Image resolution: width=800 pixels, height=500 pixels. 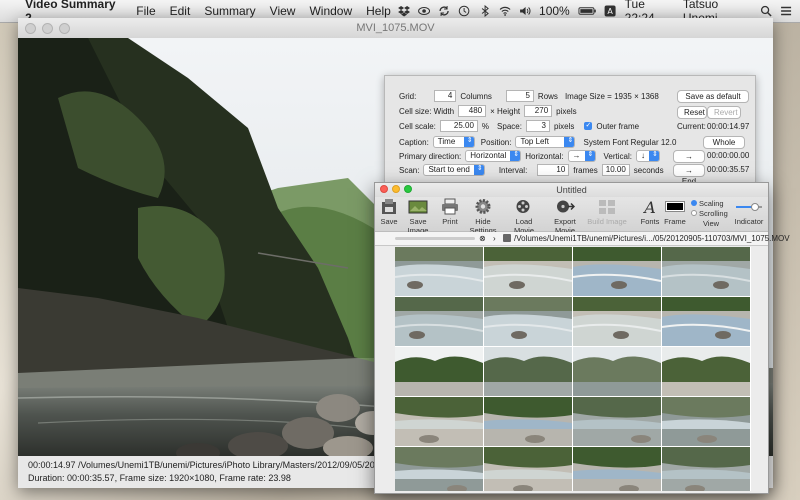 What do you see at coordinates (728, 155) in the screenshot?
I see `start-time-value: 00:00:00.00` at bounding box center [728, 155].